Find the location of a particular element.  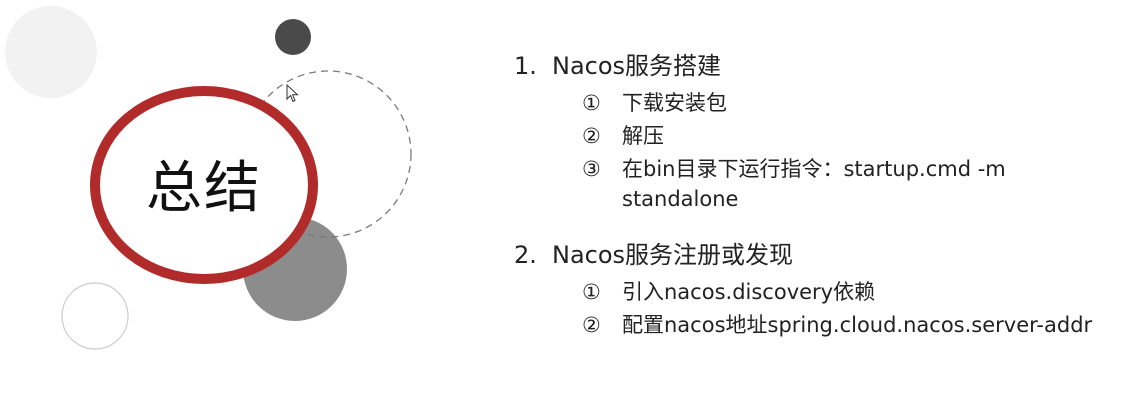

title-ring: 总结 is located at coordinates (204, 185).